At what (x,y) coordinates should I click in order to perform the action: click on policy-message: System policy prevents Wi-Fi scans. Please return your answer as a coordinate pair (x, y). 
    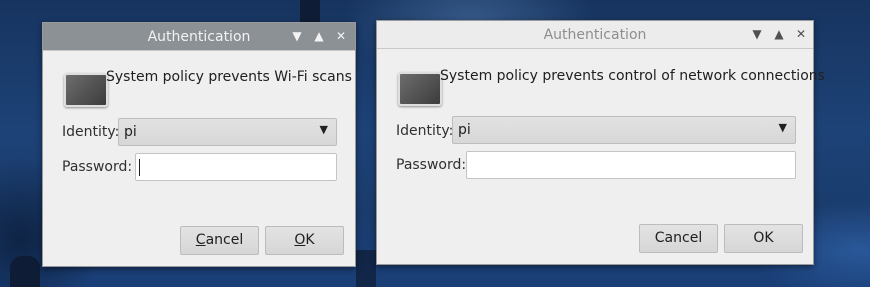
    Looking at the image, I should click on (229, 77).